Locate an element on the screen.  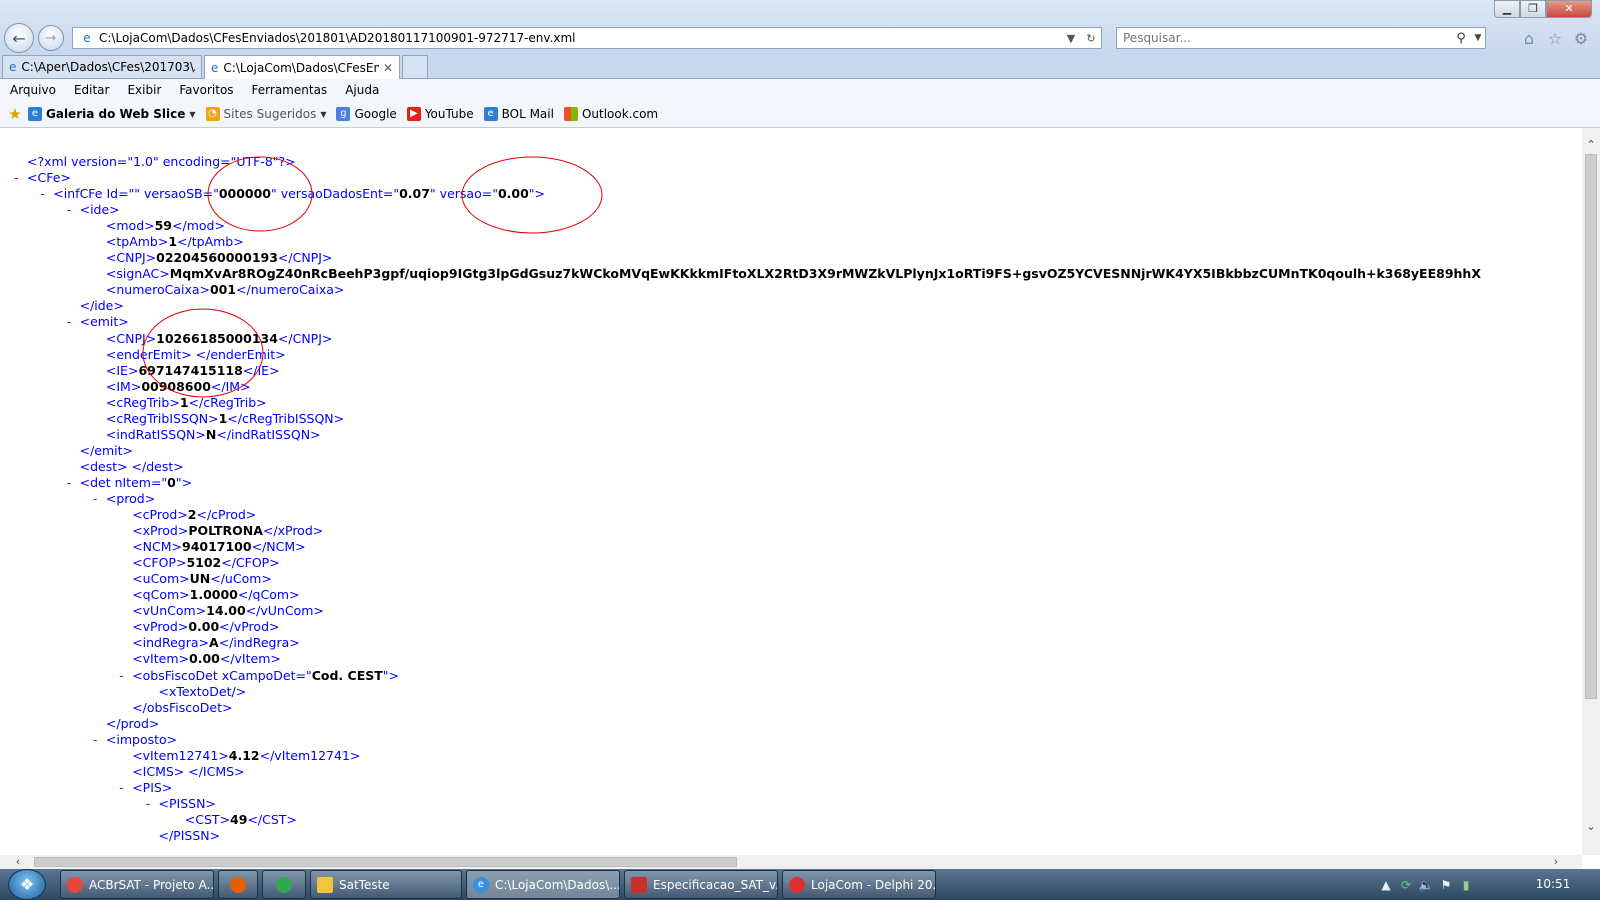
close-window-button: ✕ is located at coordinates (1569, 9).